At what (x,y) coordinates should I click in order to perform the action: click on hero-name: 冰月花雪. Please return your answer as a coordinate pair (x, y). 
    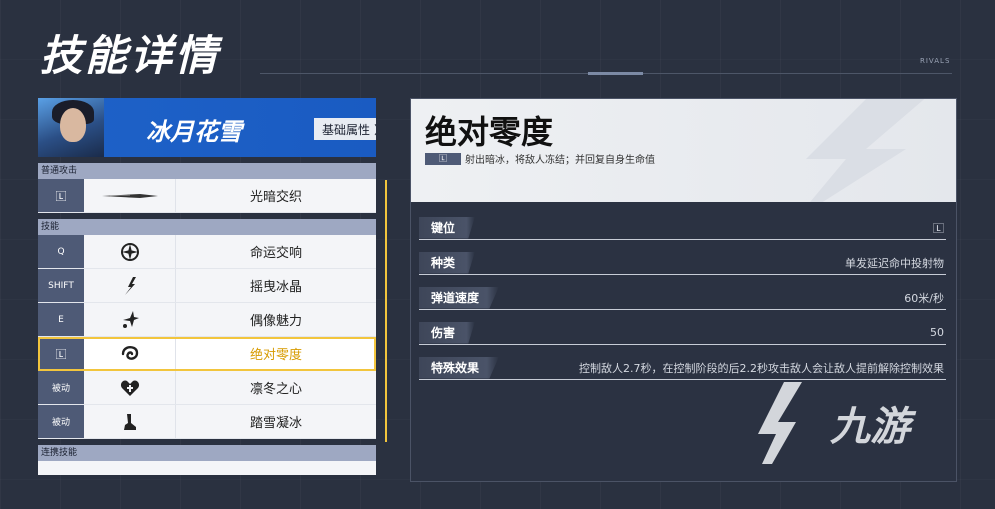
    Looking at the image, I should click on (194, 132).